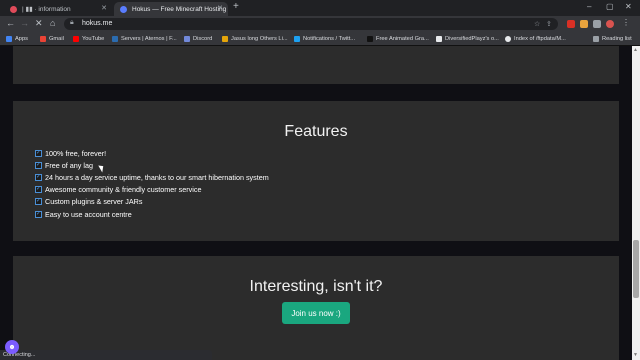 The height and width of the screenshot is (360, 640). What do you see at coordinates (597, 24) in the screenshot?
I see `puzzle-icon` at bounding box center [597, 24].